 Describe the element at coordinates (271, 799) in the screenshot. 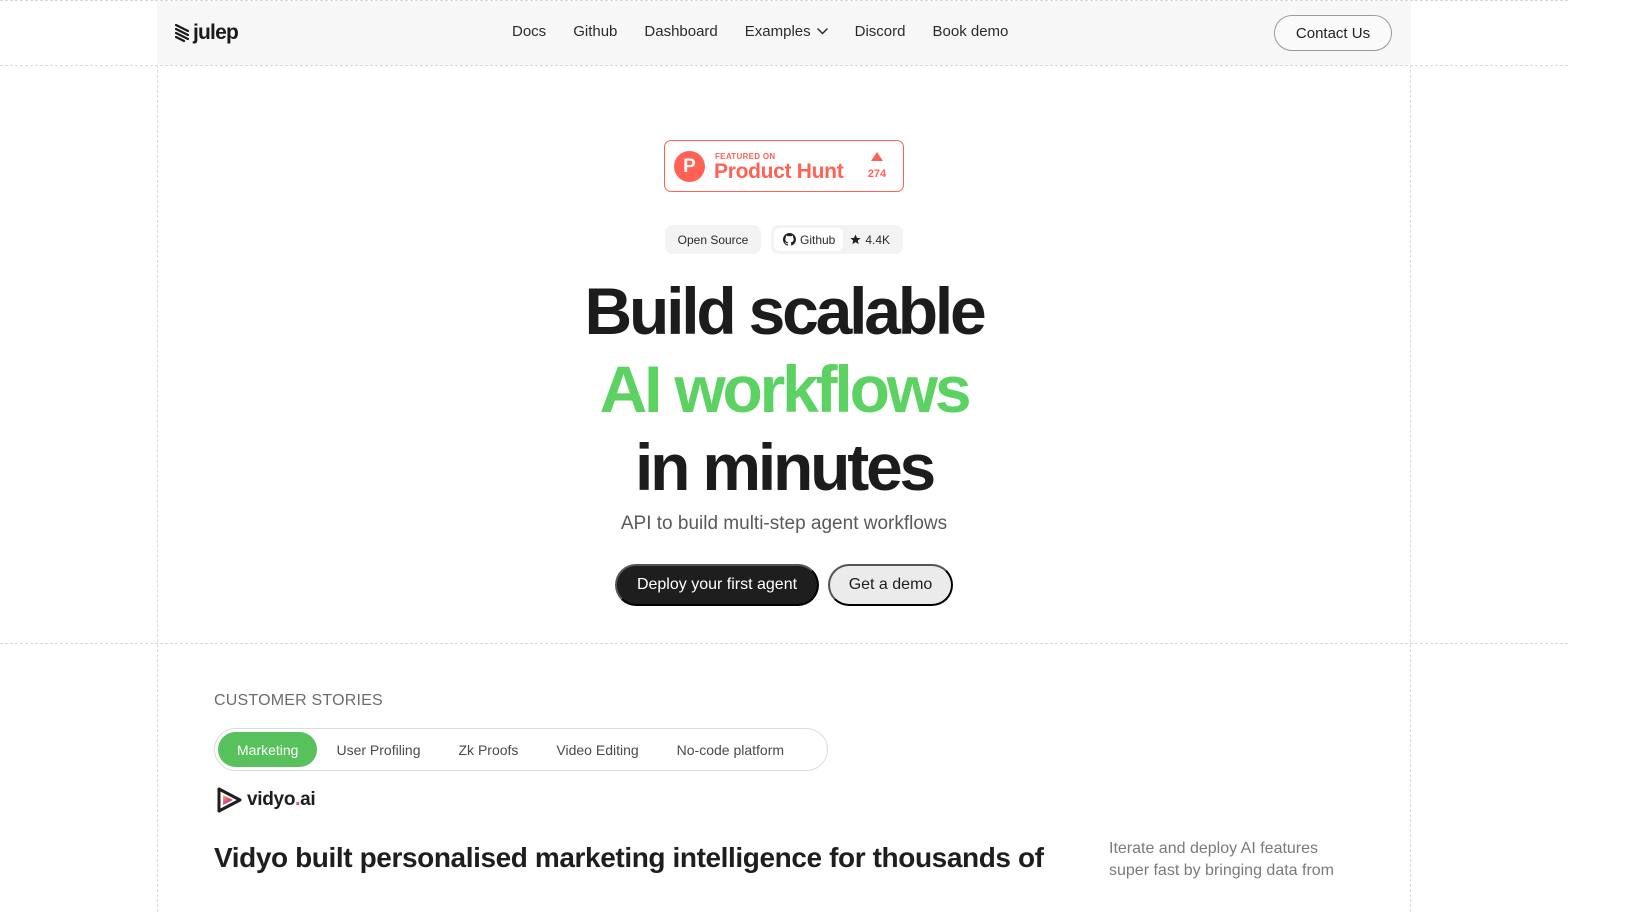

I see `vidyo-wordmark-name: vidyo` at that location.